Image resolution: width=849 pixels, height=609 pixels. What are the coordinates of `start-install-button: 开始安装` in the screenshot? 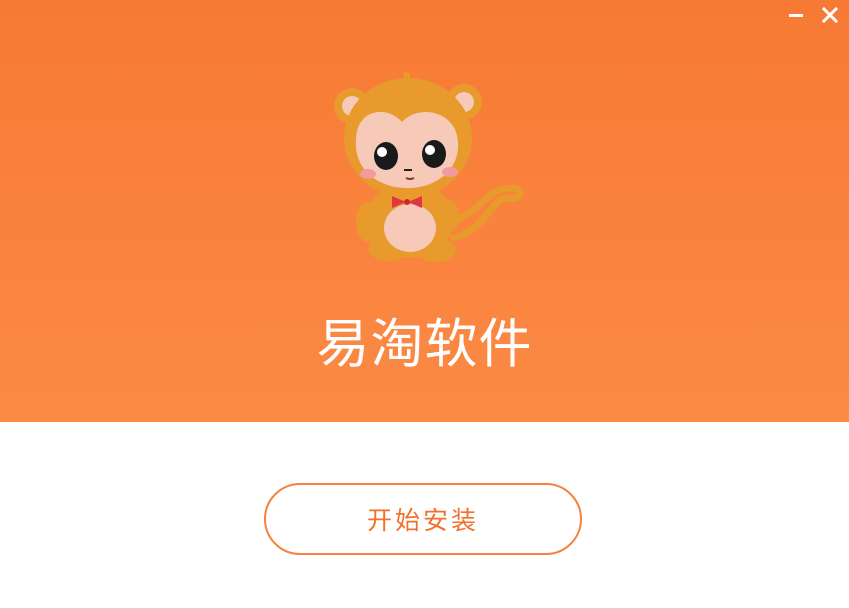 It's located at (423, 519).